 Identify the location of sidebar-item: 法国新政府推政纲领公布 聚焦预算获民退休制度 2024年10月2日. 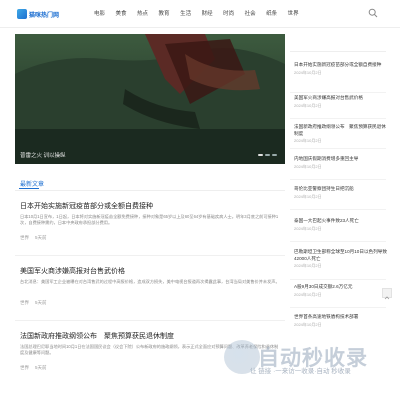
(341, 134).